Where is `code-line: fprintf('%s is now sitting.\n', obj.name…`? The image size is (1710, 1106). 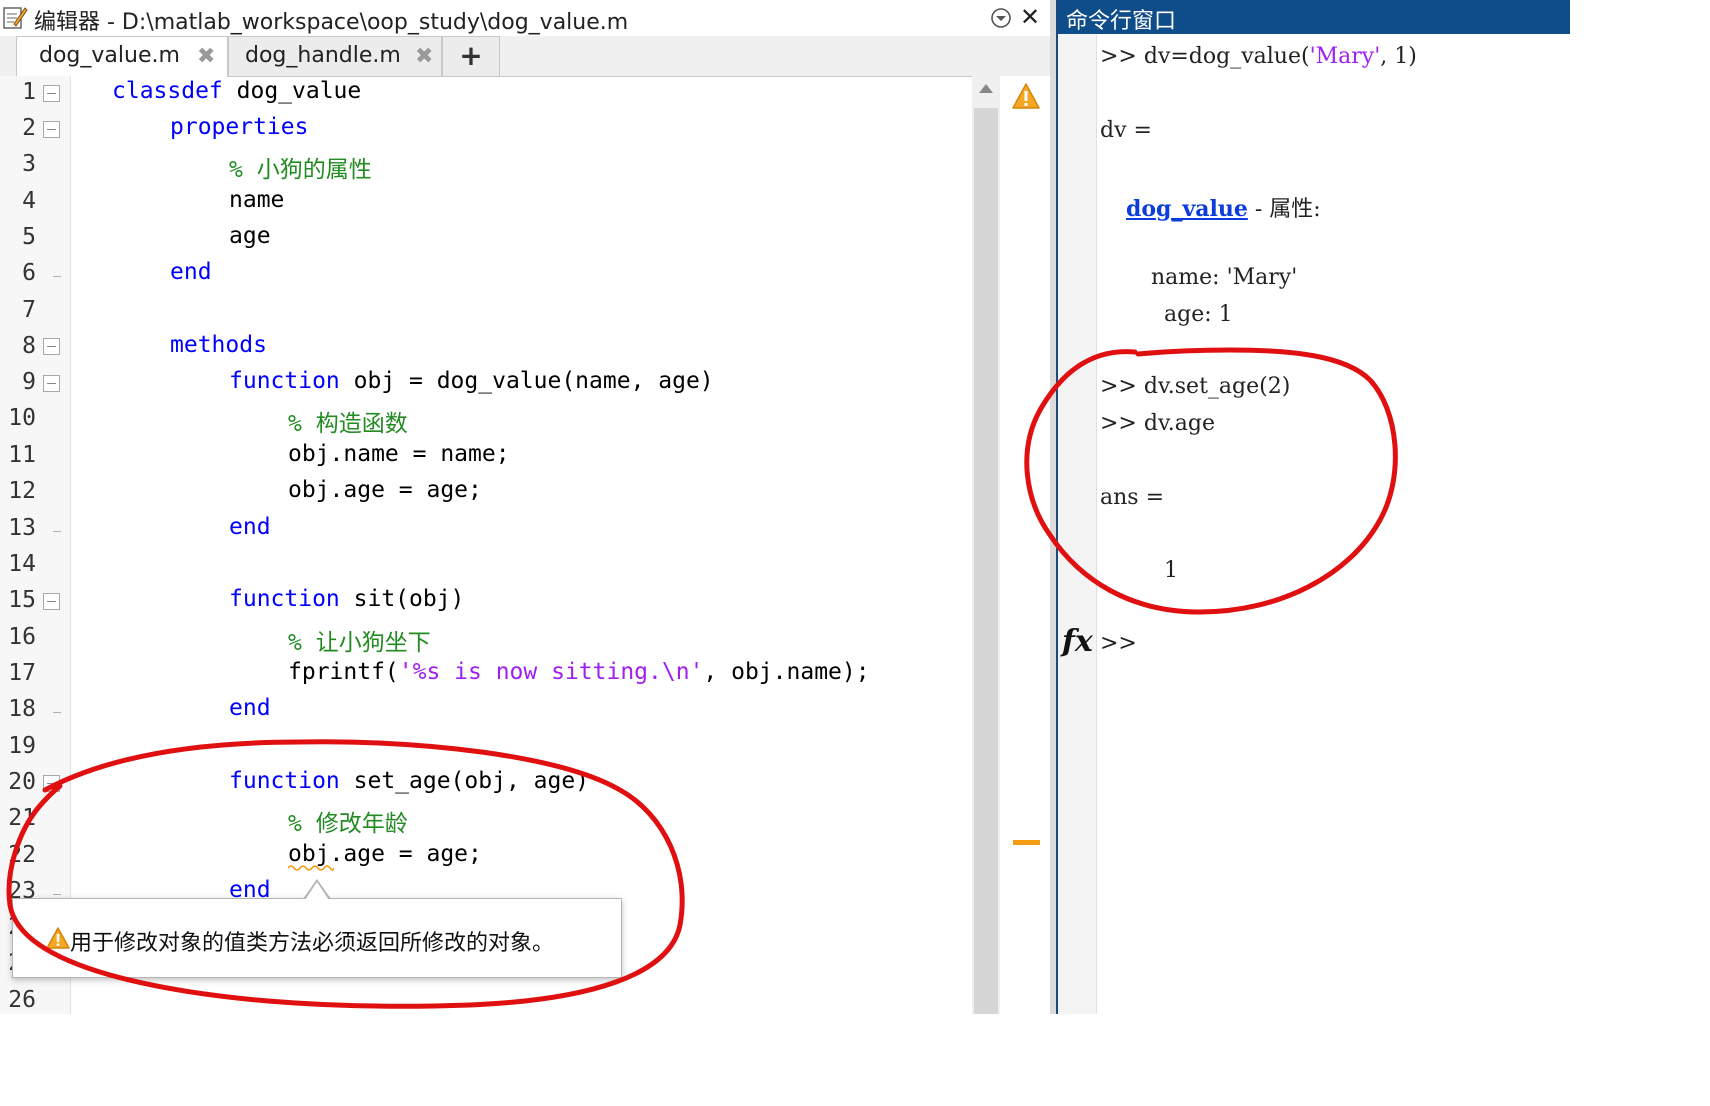
code-line: fprintf('%s is now sitting.\n', obj.name… is located at coordinates (579, 672).